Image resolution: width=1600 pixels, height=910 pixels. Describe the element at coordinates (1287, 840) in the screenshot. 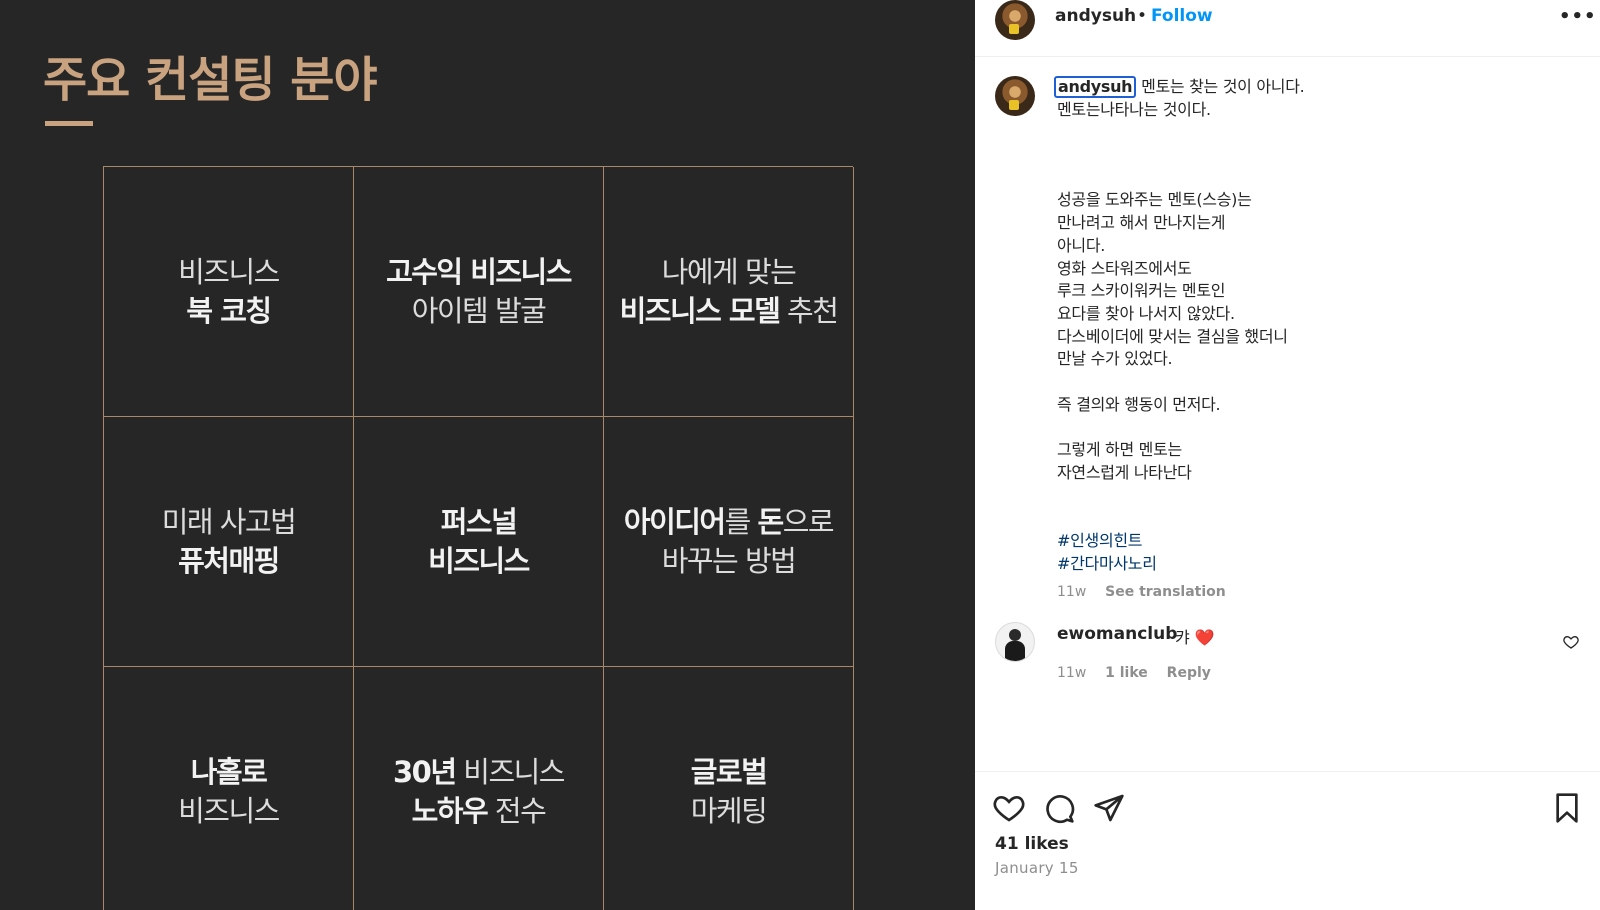

I see `action-bar: 41 likes January 15` at that location.